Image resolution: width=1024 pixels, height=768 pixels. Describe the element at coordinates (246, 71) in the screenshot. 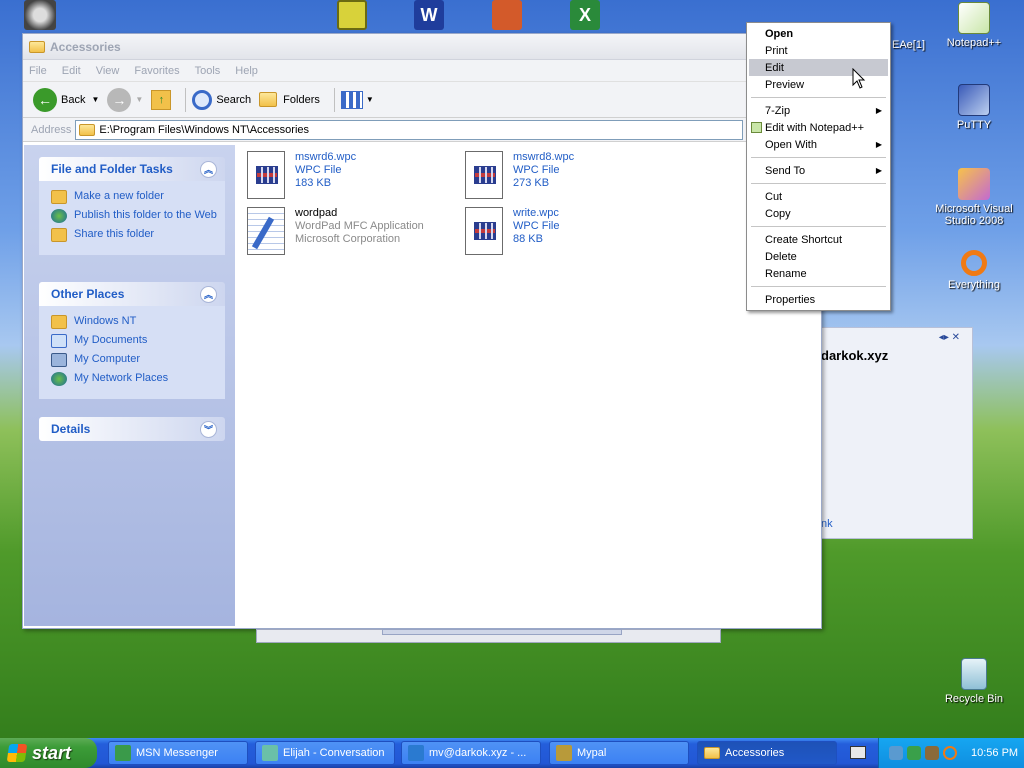

I see `menu-help: Help` at that location.